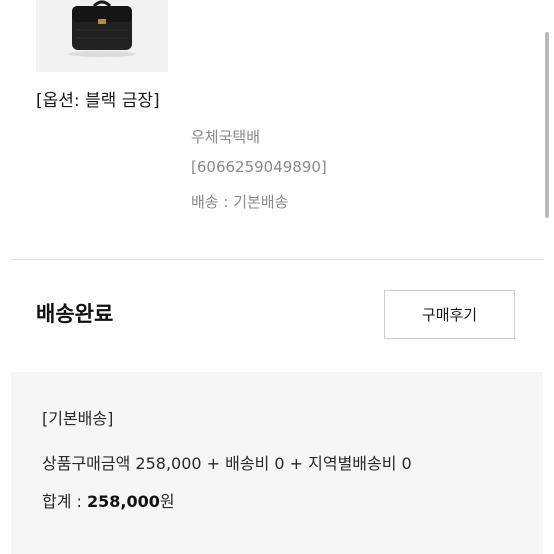 The height and width of the screenshot is (554, 554). I want to click on total-unit: 원, so click(167, 501).